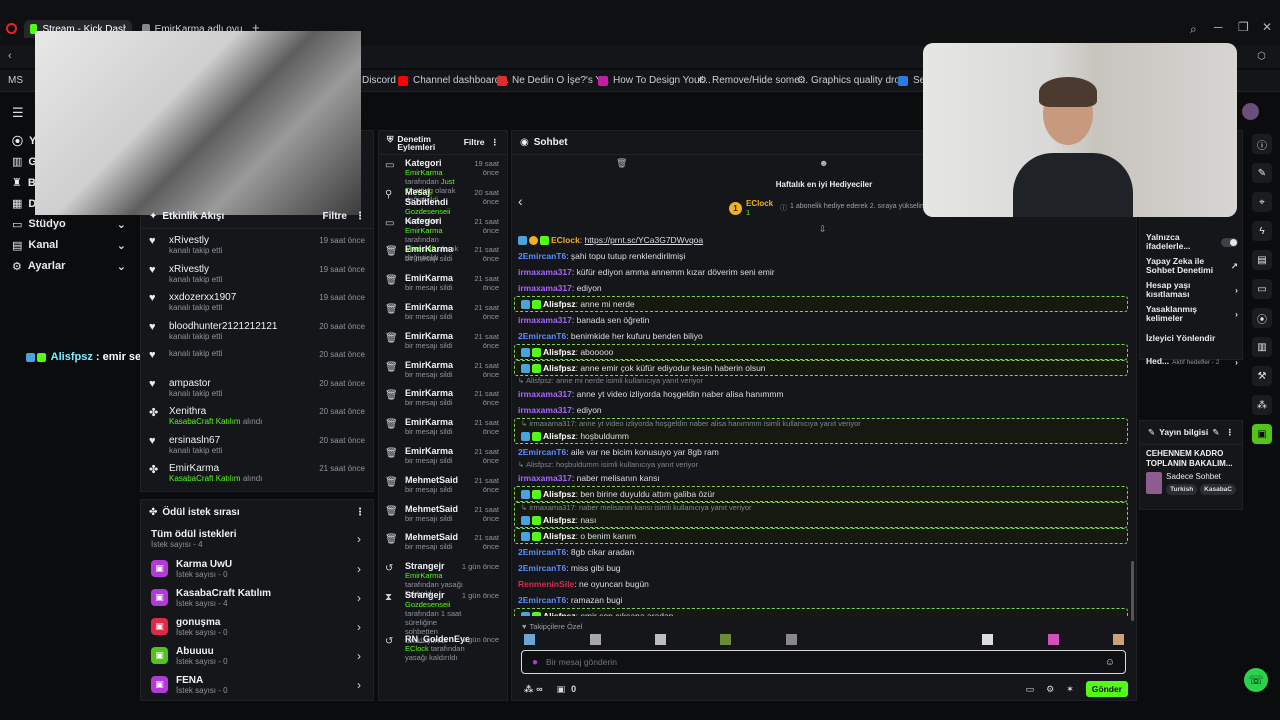 The height and width of the screenshot is (720, 1280). What do you see at coordinates (1182, 489) in the screenshot?
I see `tag: Turkish` at bounding box center [1182, 489].